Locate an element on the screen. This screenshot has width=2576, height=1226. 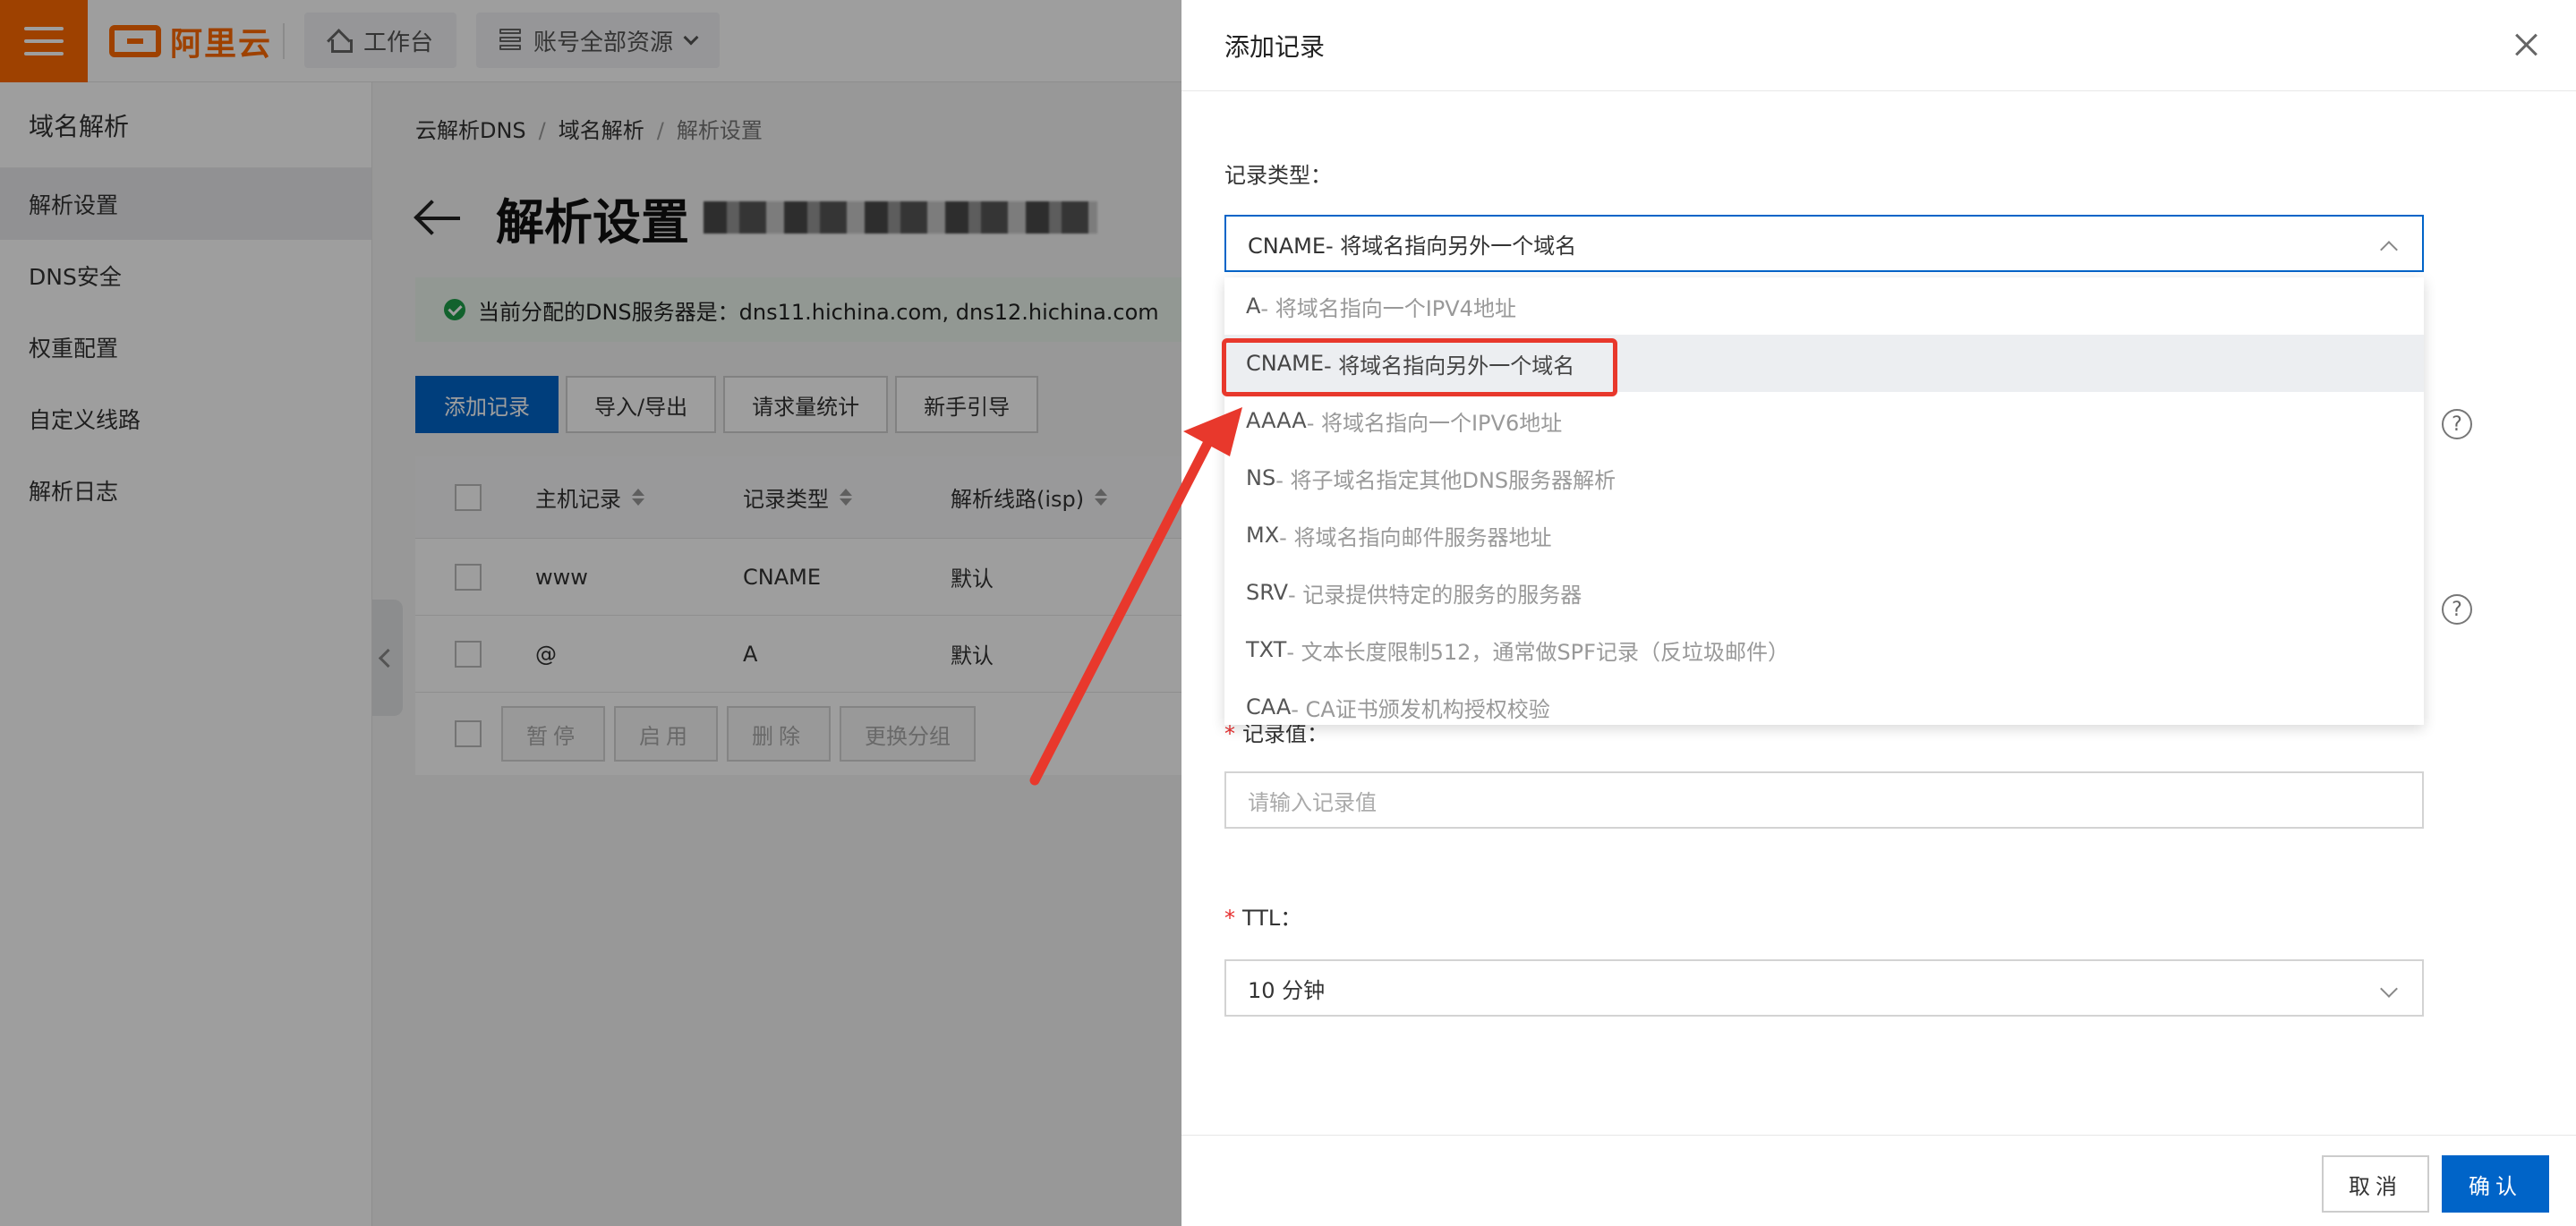
option-txt: TXT - 文本长度限制512，通常做SPF记录（反垃圾邮件） is located at coordinates (1824, 649).